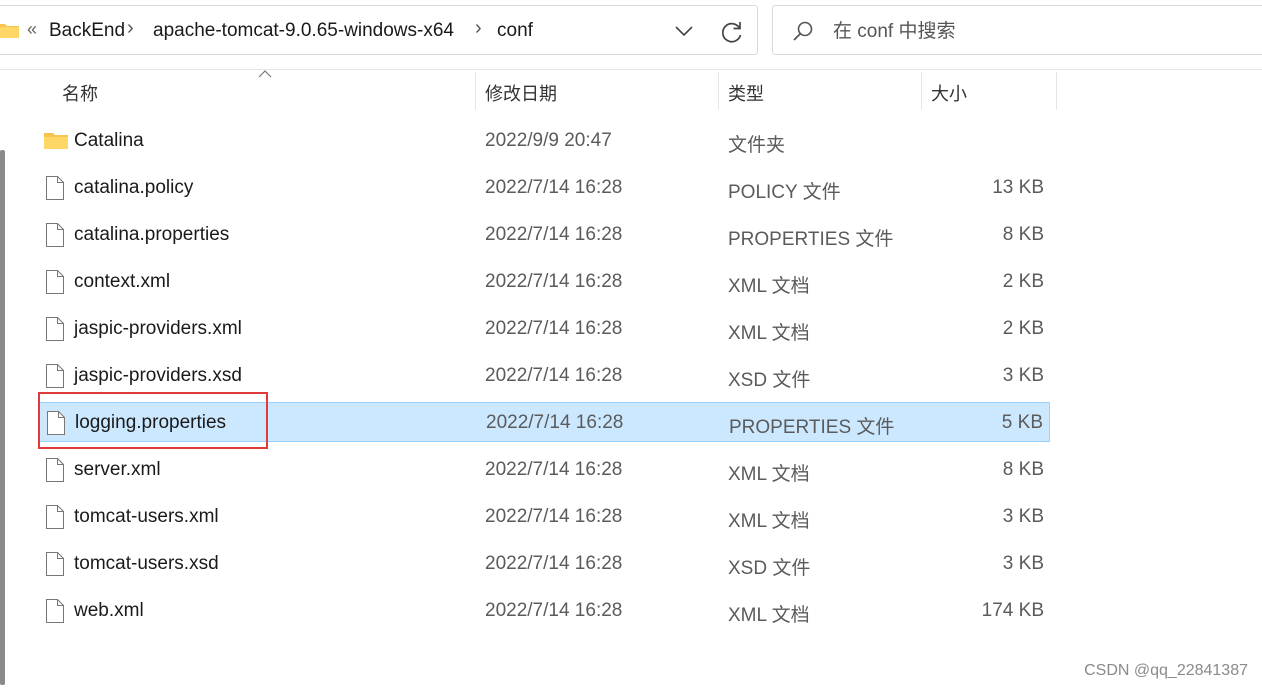  What do you see at coordinates (158, 328) in the screenshot?
I see `file-name: jaspic-providers.xml` at bounding box center [158, 328].